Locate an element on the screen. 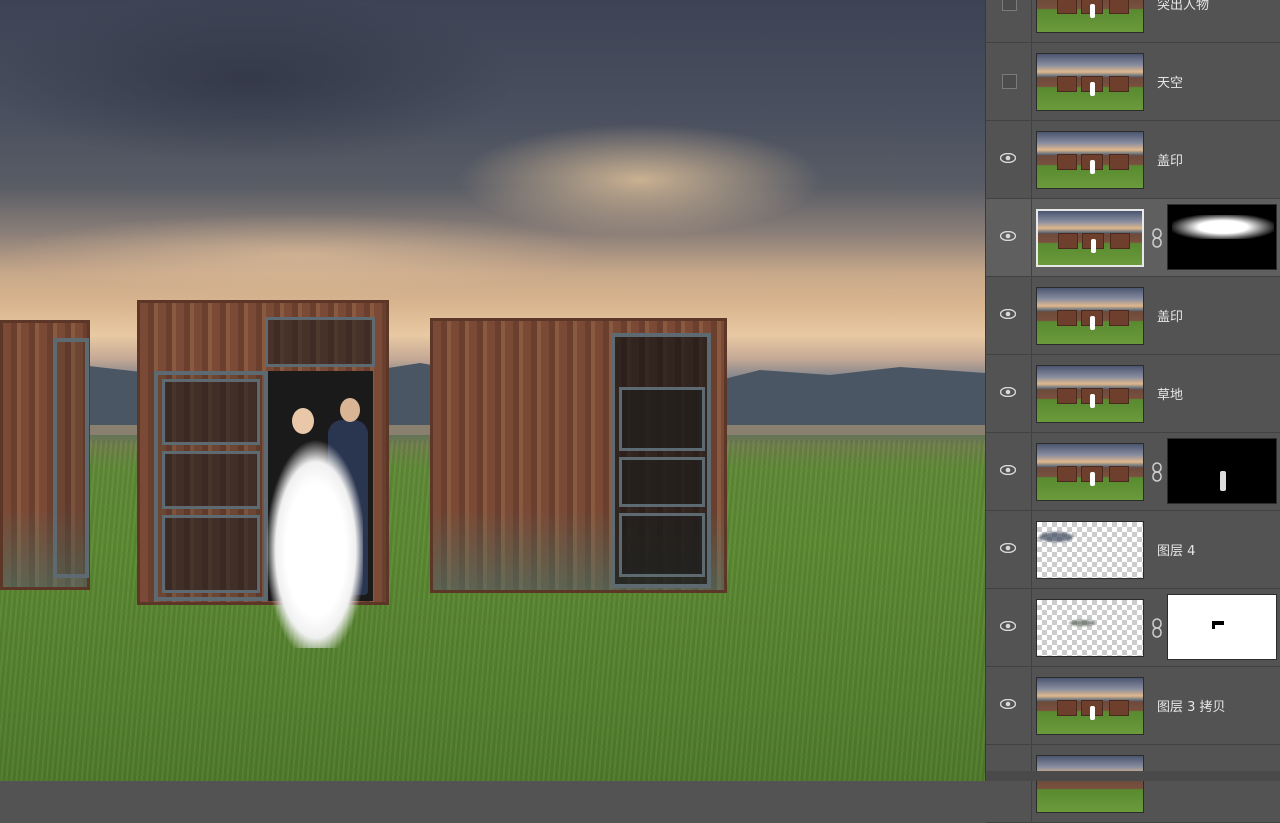 The width and height of the screenshot is (1280, 823). layer-name: 图层 4 is located at coordinates (1176, 549).